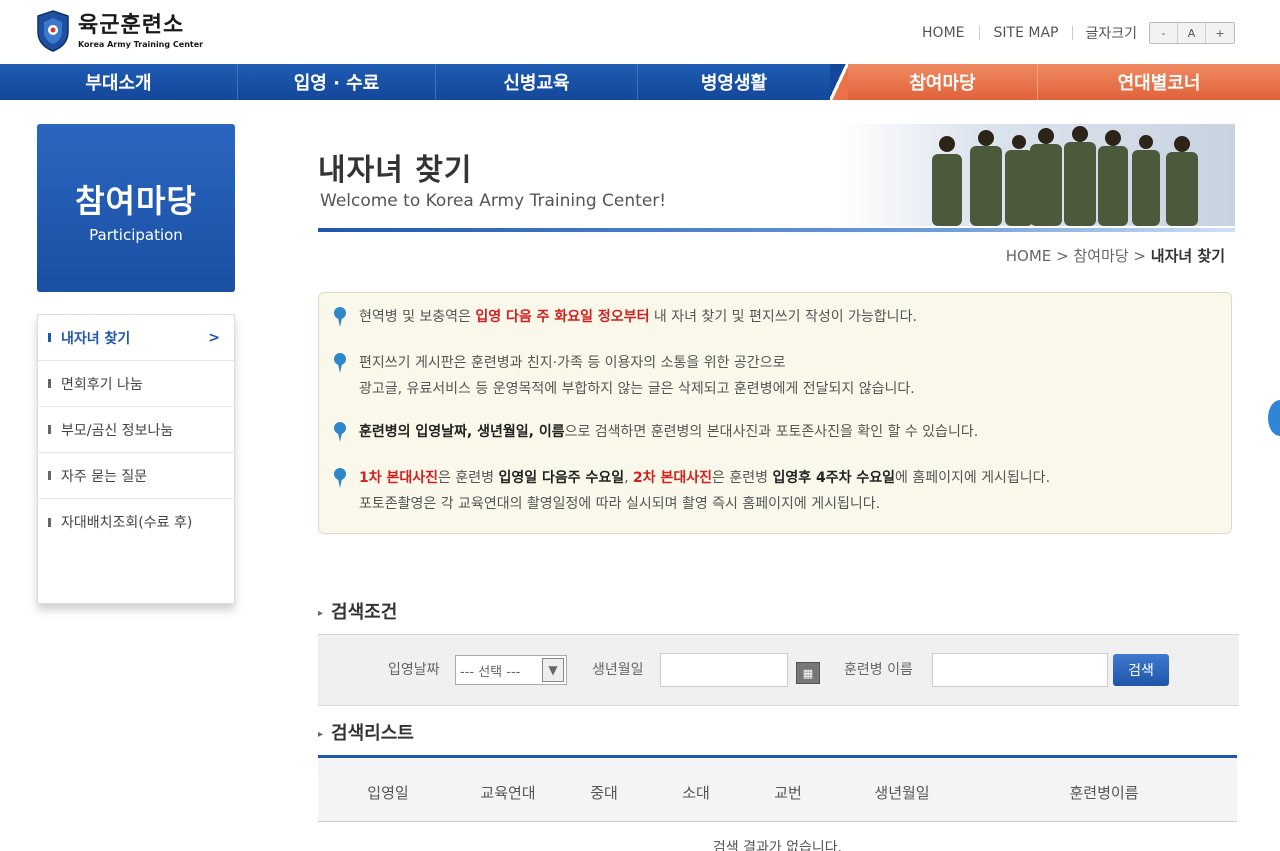  What do you see at coordinates (537, 82) in the screenshot?
I see `nav-item-recruit-training: 신병교육` at bounding box center [537, 82].